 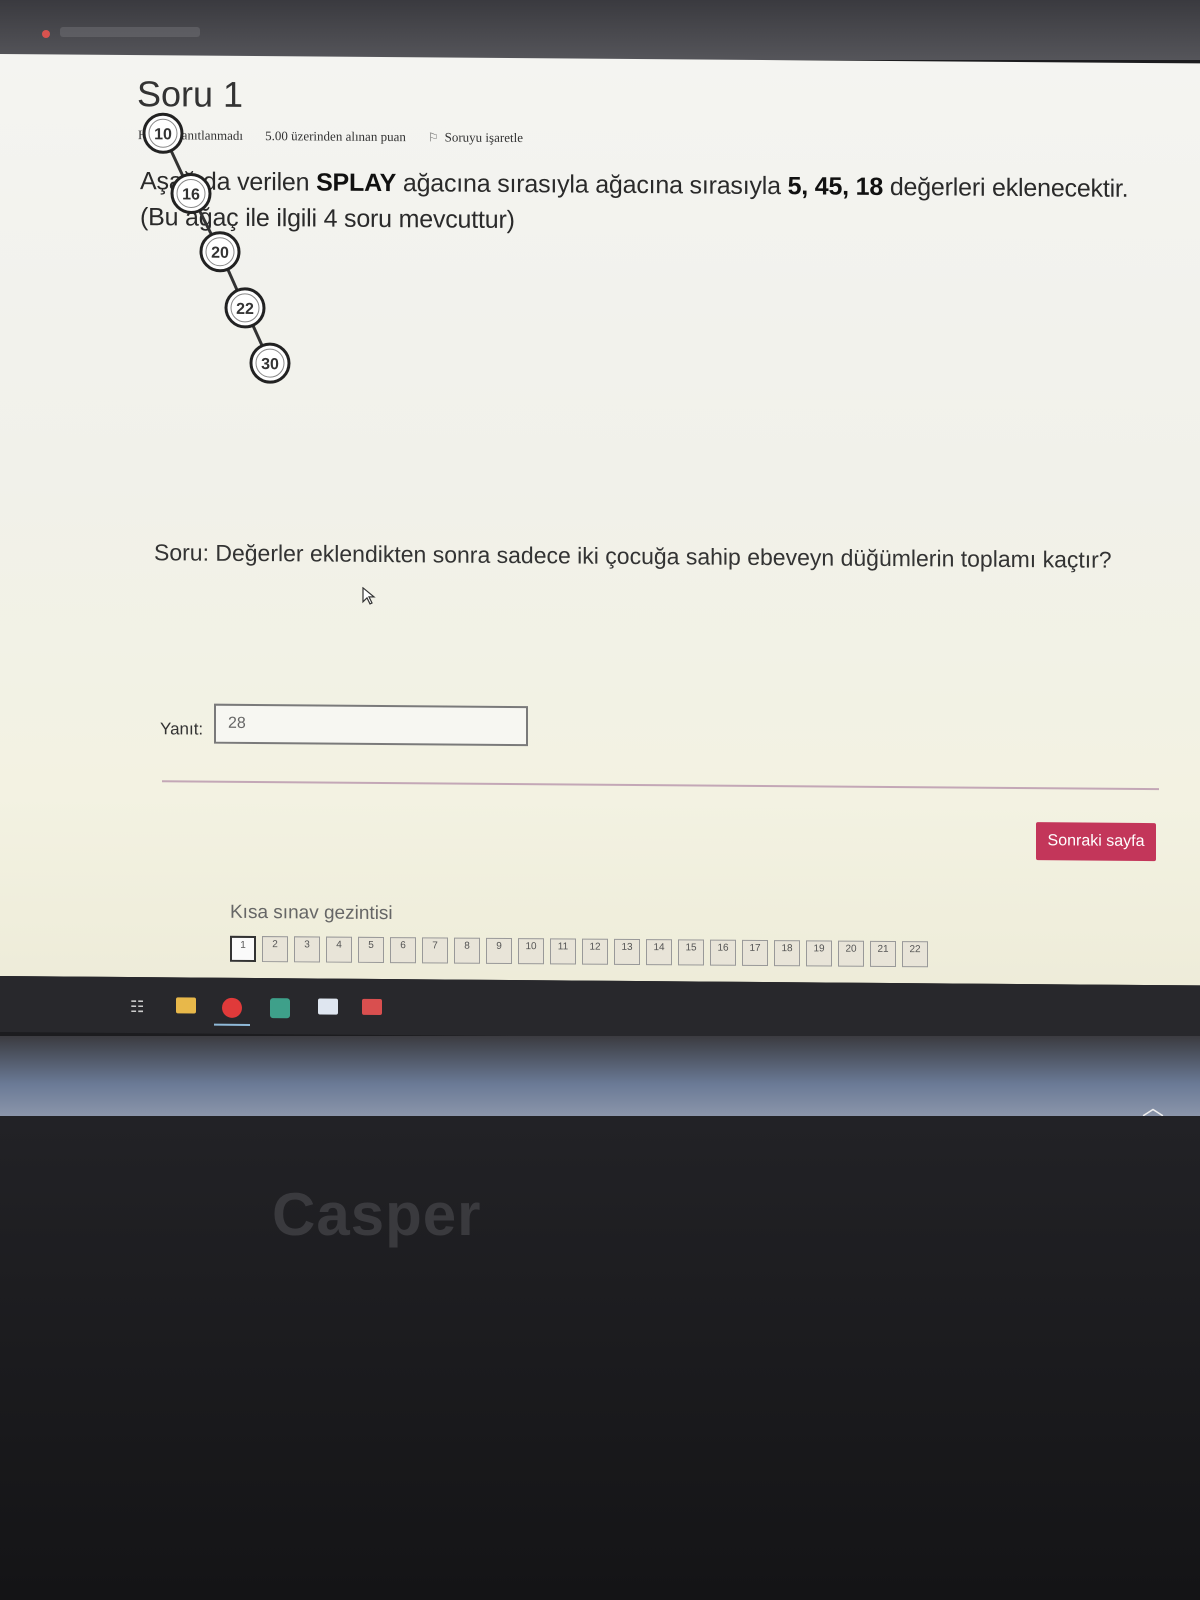 What do you see at coordinates (579, 951) in the screenshot?
I see `quiz-navigation: 1 2 3 4 5 6 7 8 9 10 11 12 13 14 15 16 17 18 19 20 21 22` at bounding box center [579, 951].